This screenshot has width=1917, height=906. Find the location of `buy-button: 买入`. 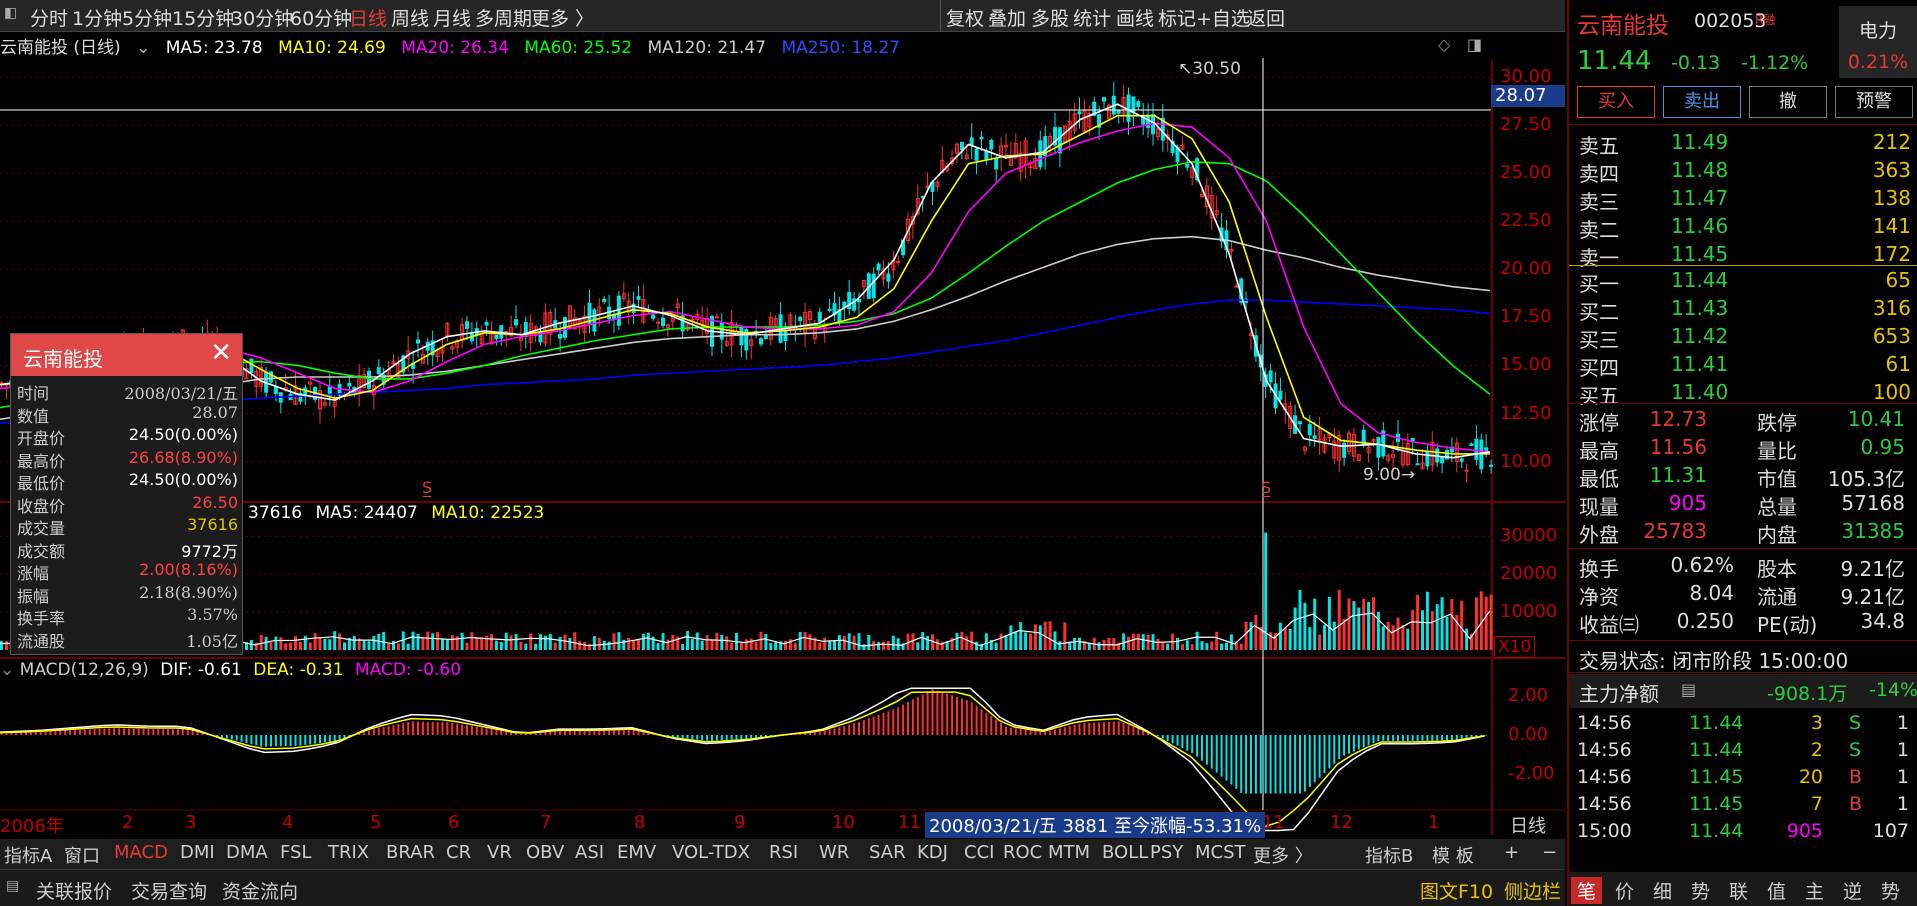

buy-button: 买入 is located at coordinates (1616, 102).